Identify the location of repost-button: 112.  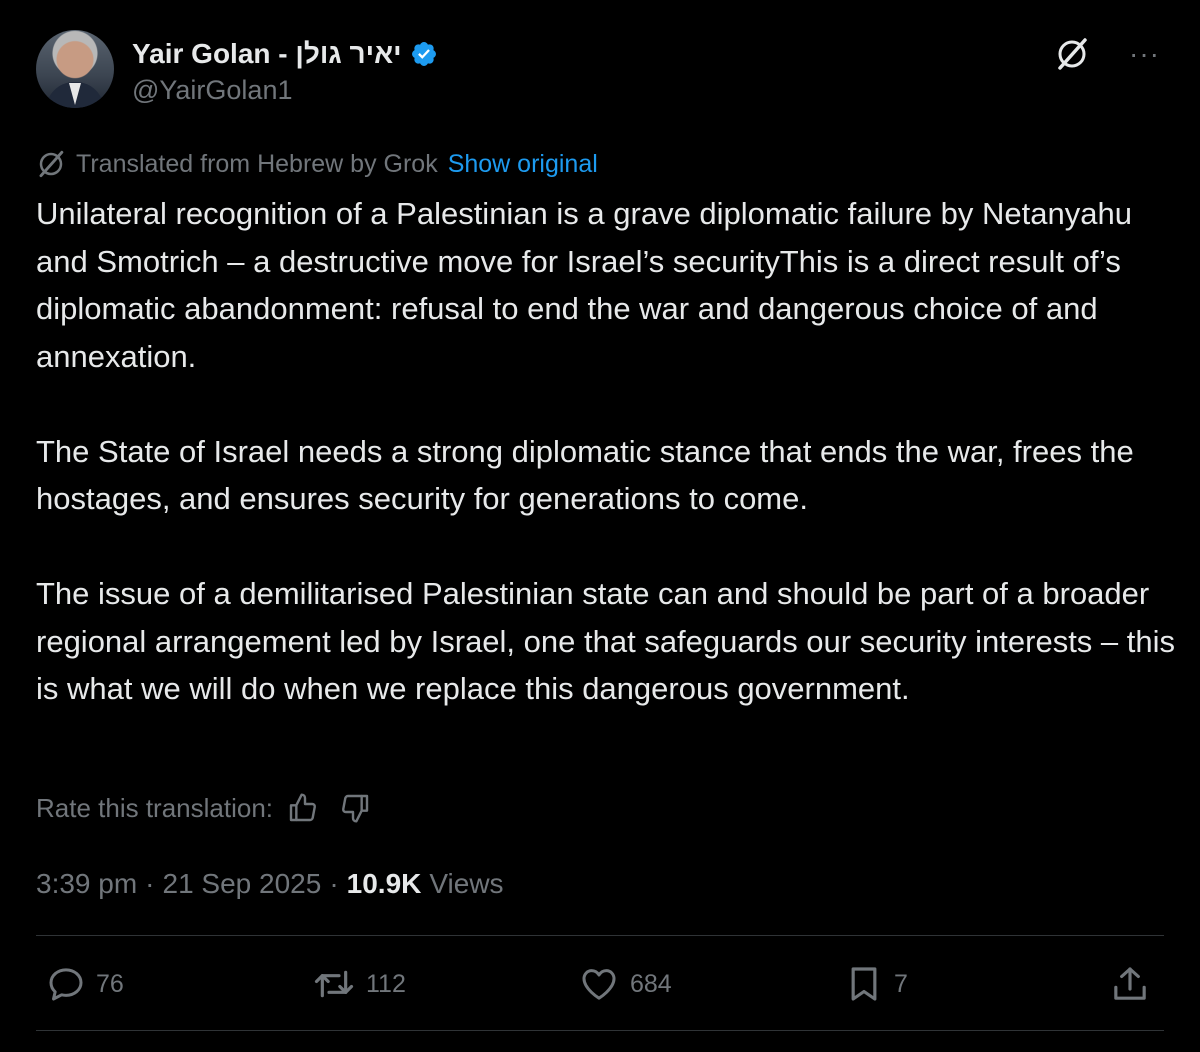
(359, 984).